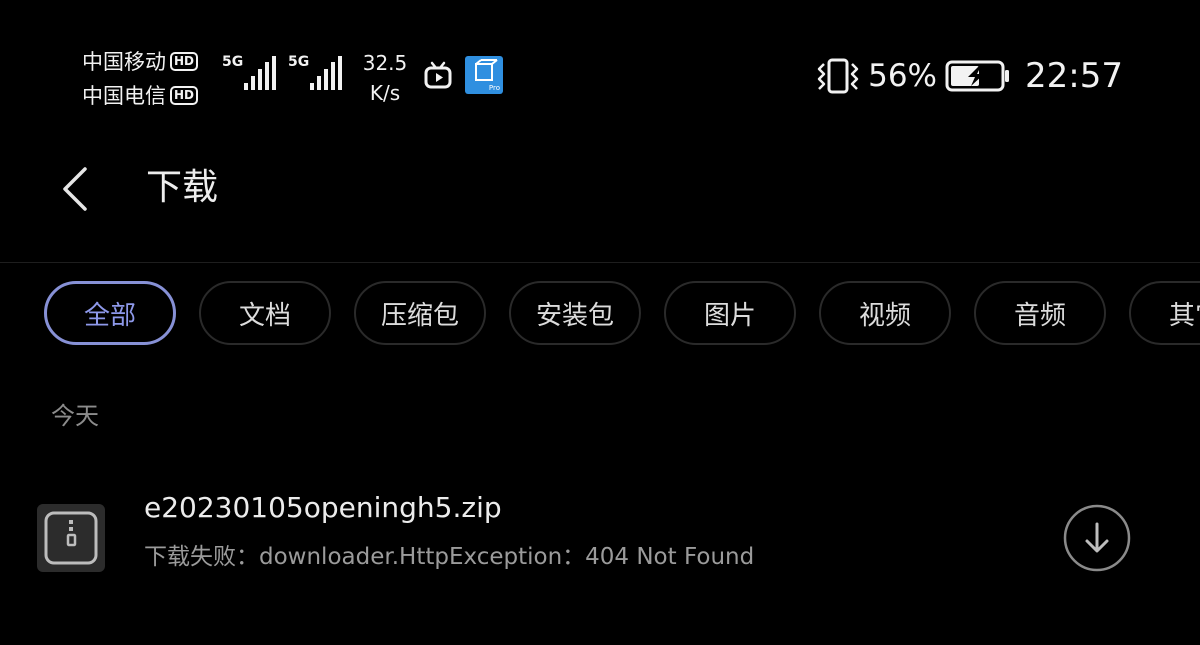 The width and height of the screenshot is (1200, 645). What do you see at coordinates (323, 507) in the screenshot?
I see `file-name: e20230105openingh5.zip` at bounding box center [323, 507].